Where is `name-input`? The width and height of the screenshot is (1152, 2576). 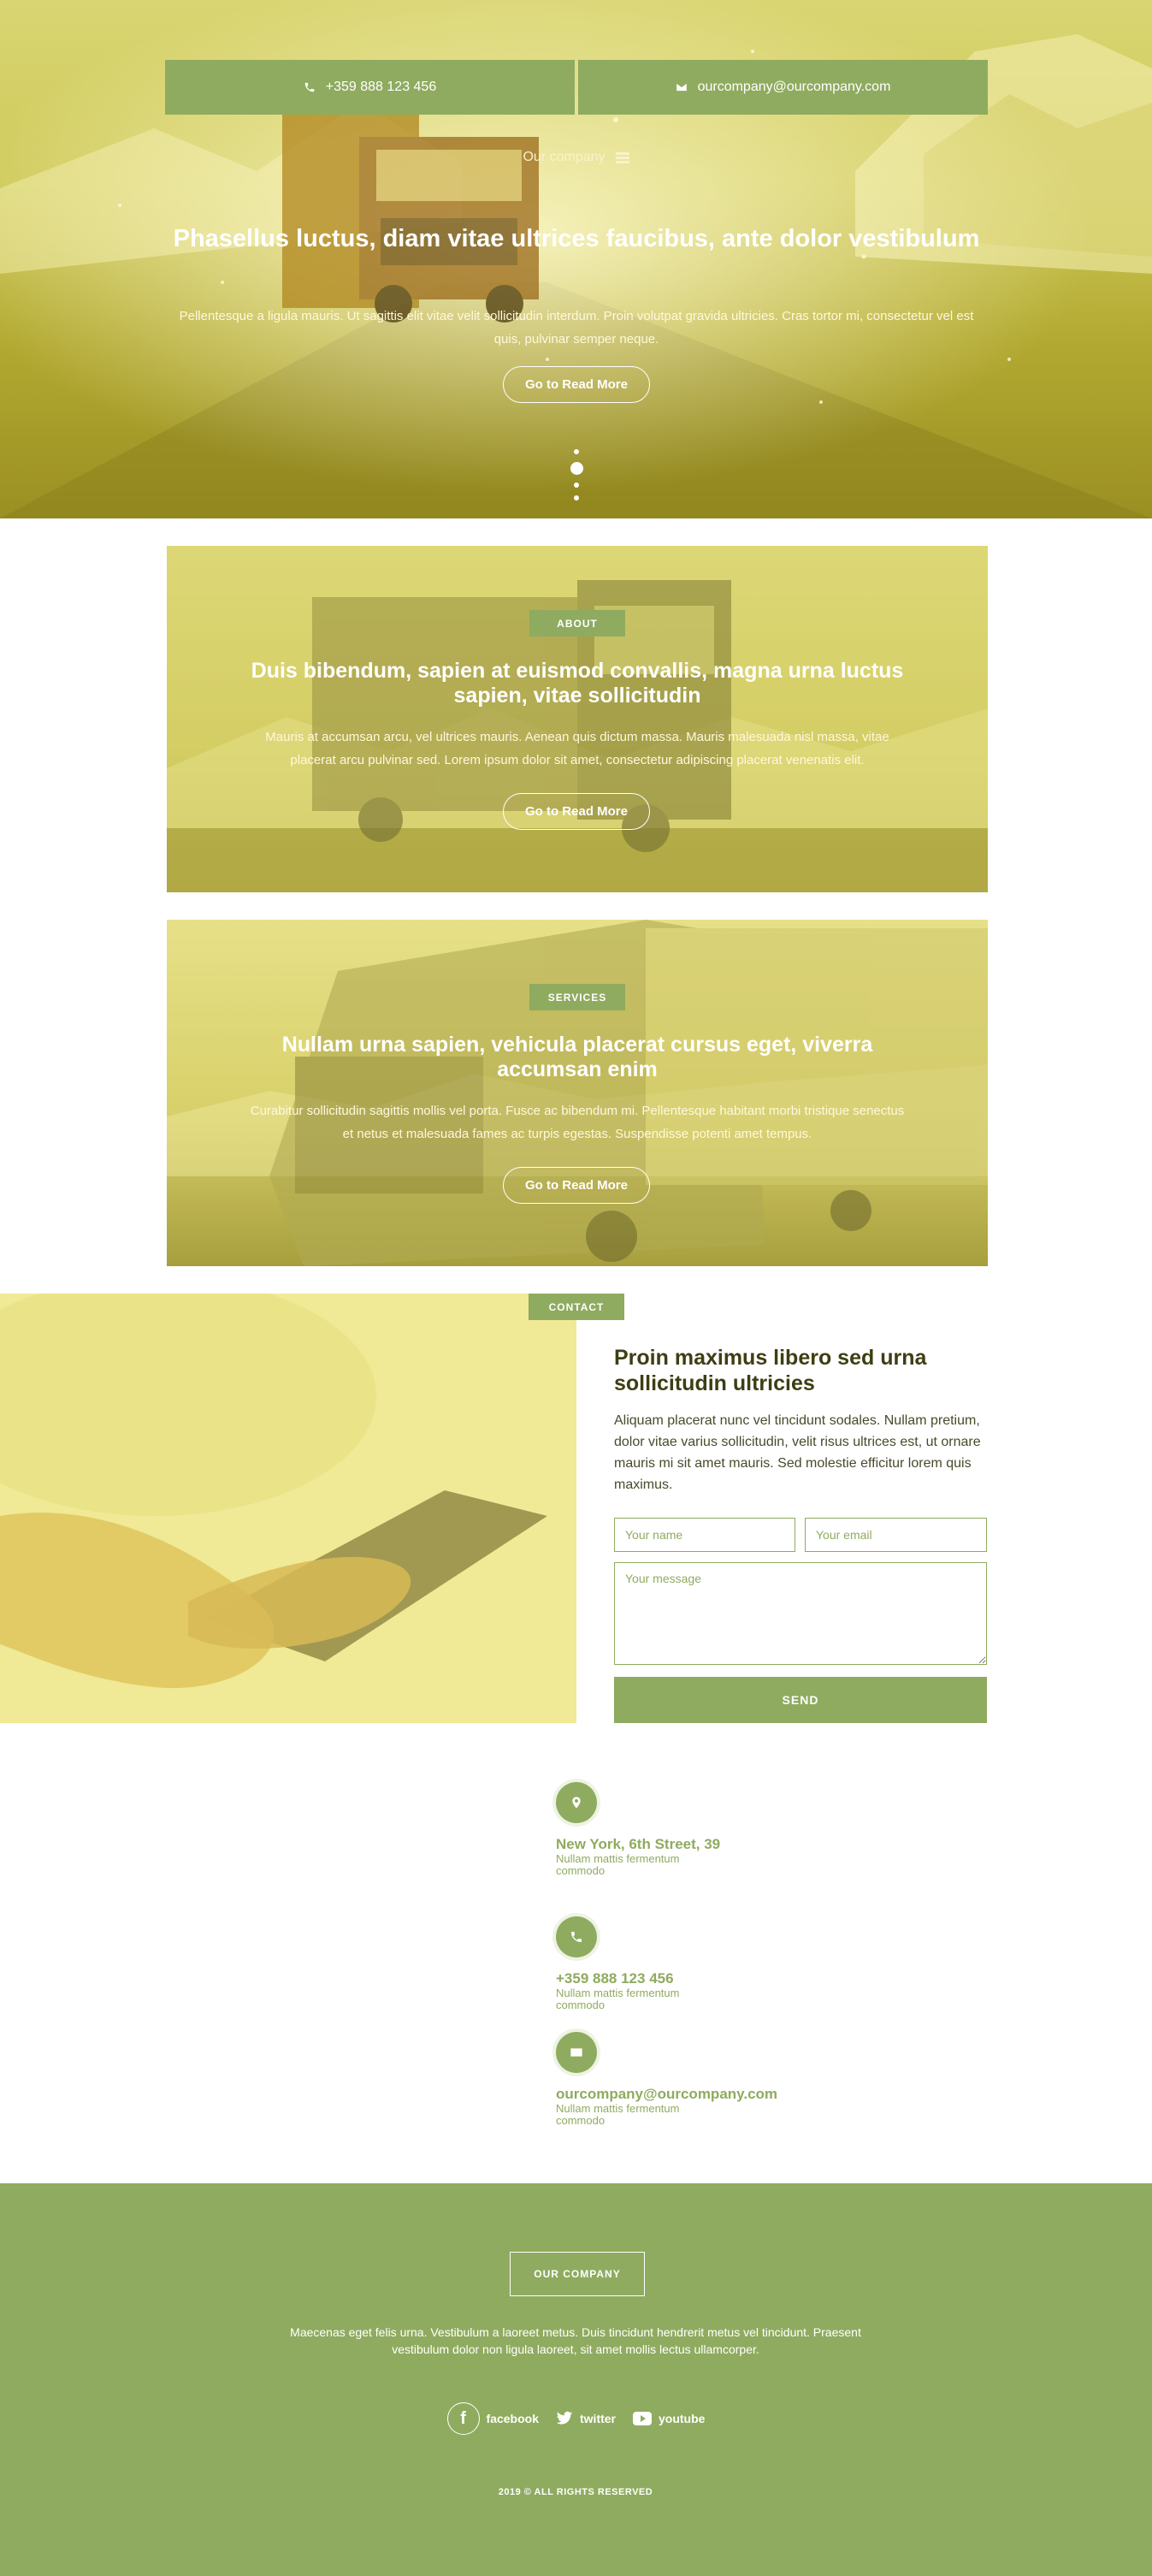 name-input is located at coordinates (704, 1535).